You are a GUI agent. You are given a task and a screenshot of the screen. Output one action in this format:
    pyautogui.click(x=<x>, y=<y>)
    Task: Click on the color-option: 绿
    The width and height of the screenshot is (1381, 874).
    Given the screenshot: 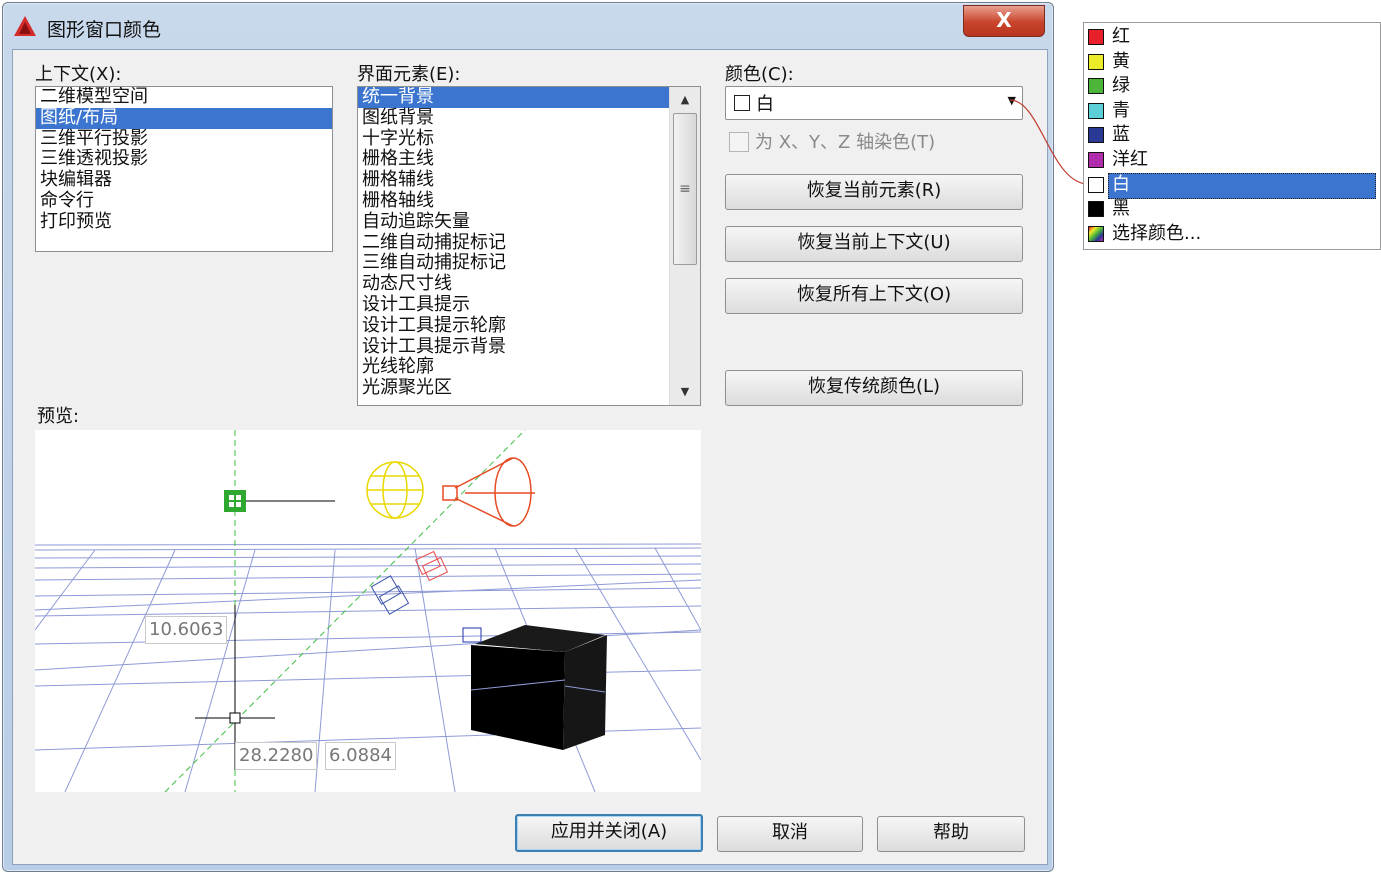 What is the action you would take?
    pyautogui.click(x=1231, y=86)
    